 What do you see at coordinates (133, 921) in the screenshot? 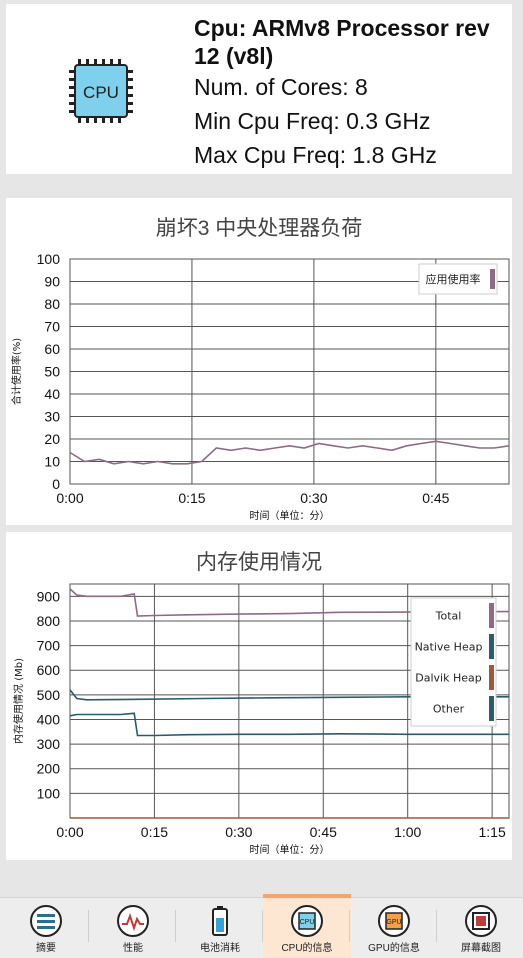
I see `performance-gauge-icon` at bounding box center [133, 921].